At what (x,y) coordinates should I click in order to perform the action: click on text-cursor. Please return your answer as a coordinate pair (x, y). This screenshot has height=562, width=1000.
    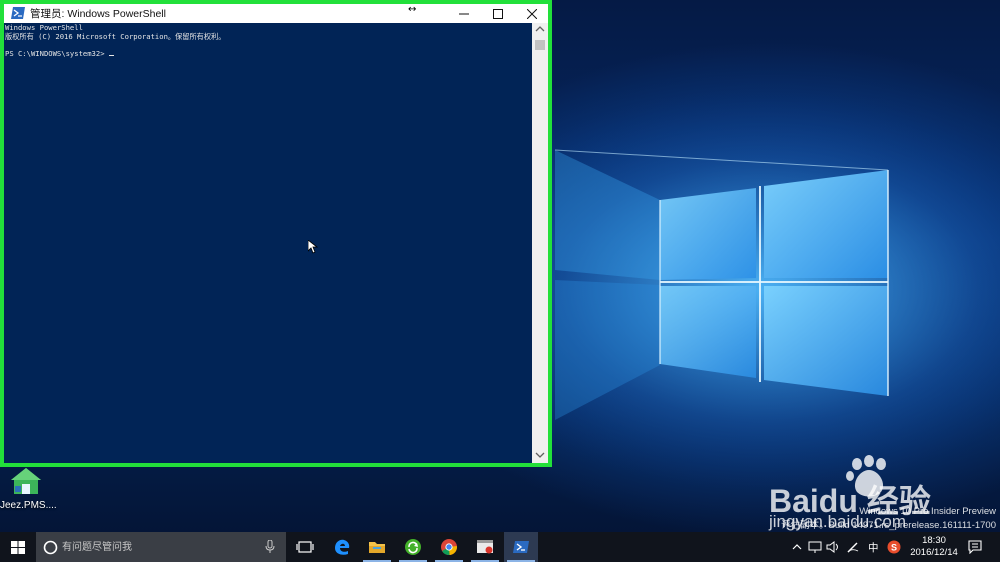
    Looking at the image, I should click on (111, 55).